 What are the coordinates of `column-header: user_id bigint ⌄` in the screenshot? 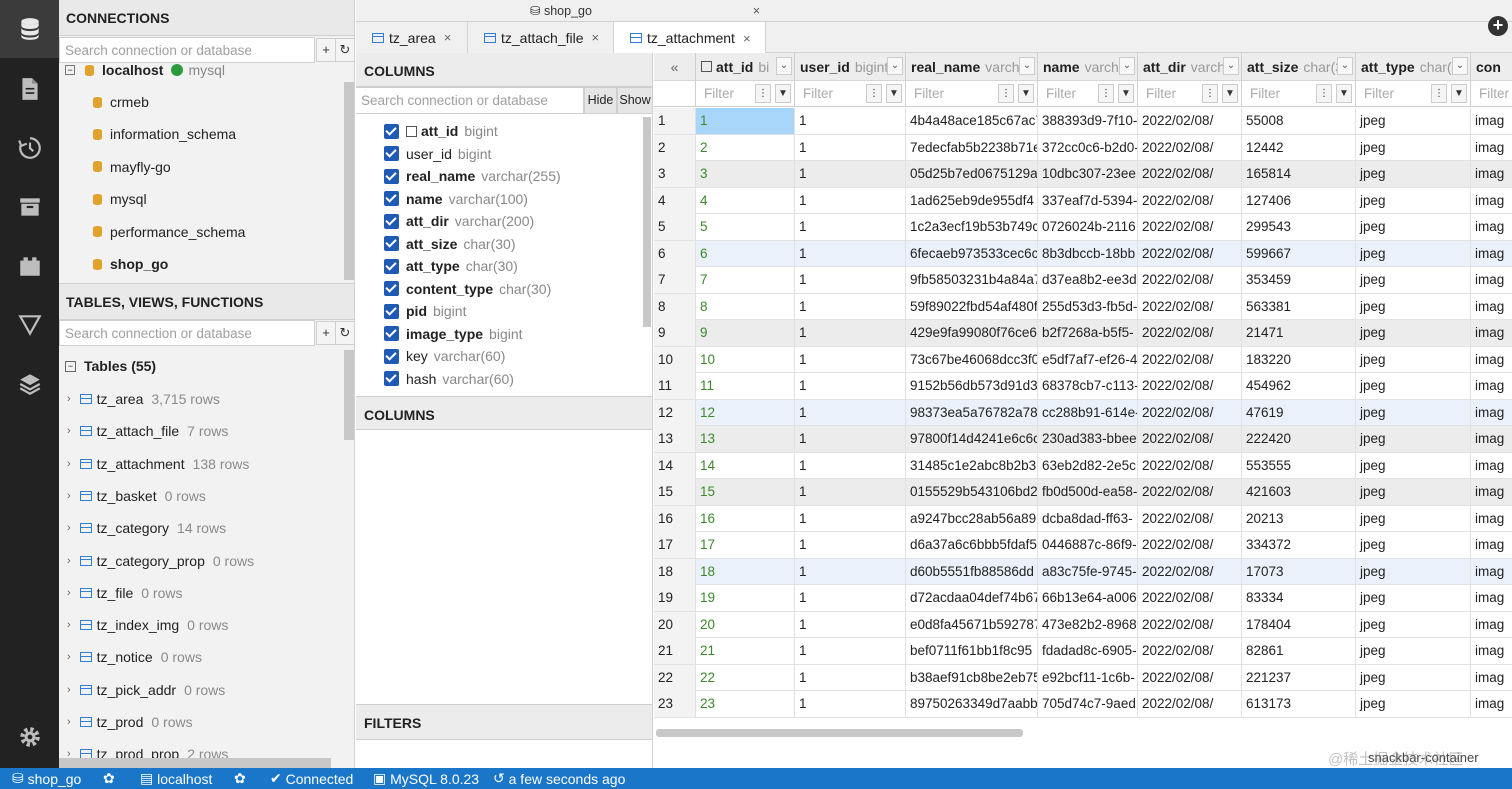 It's located at (850, 67).